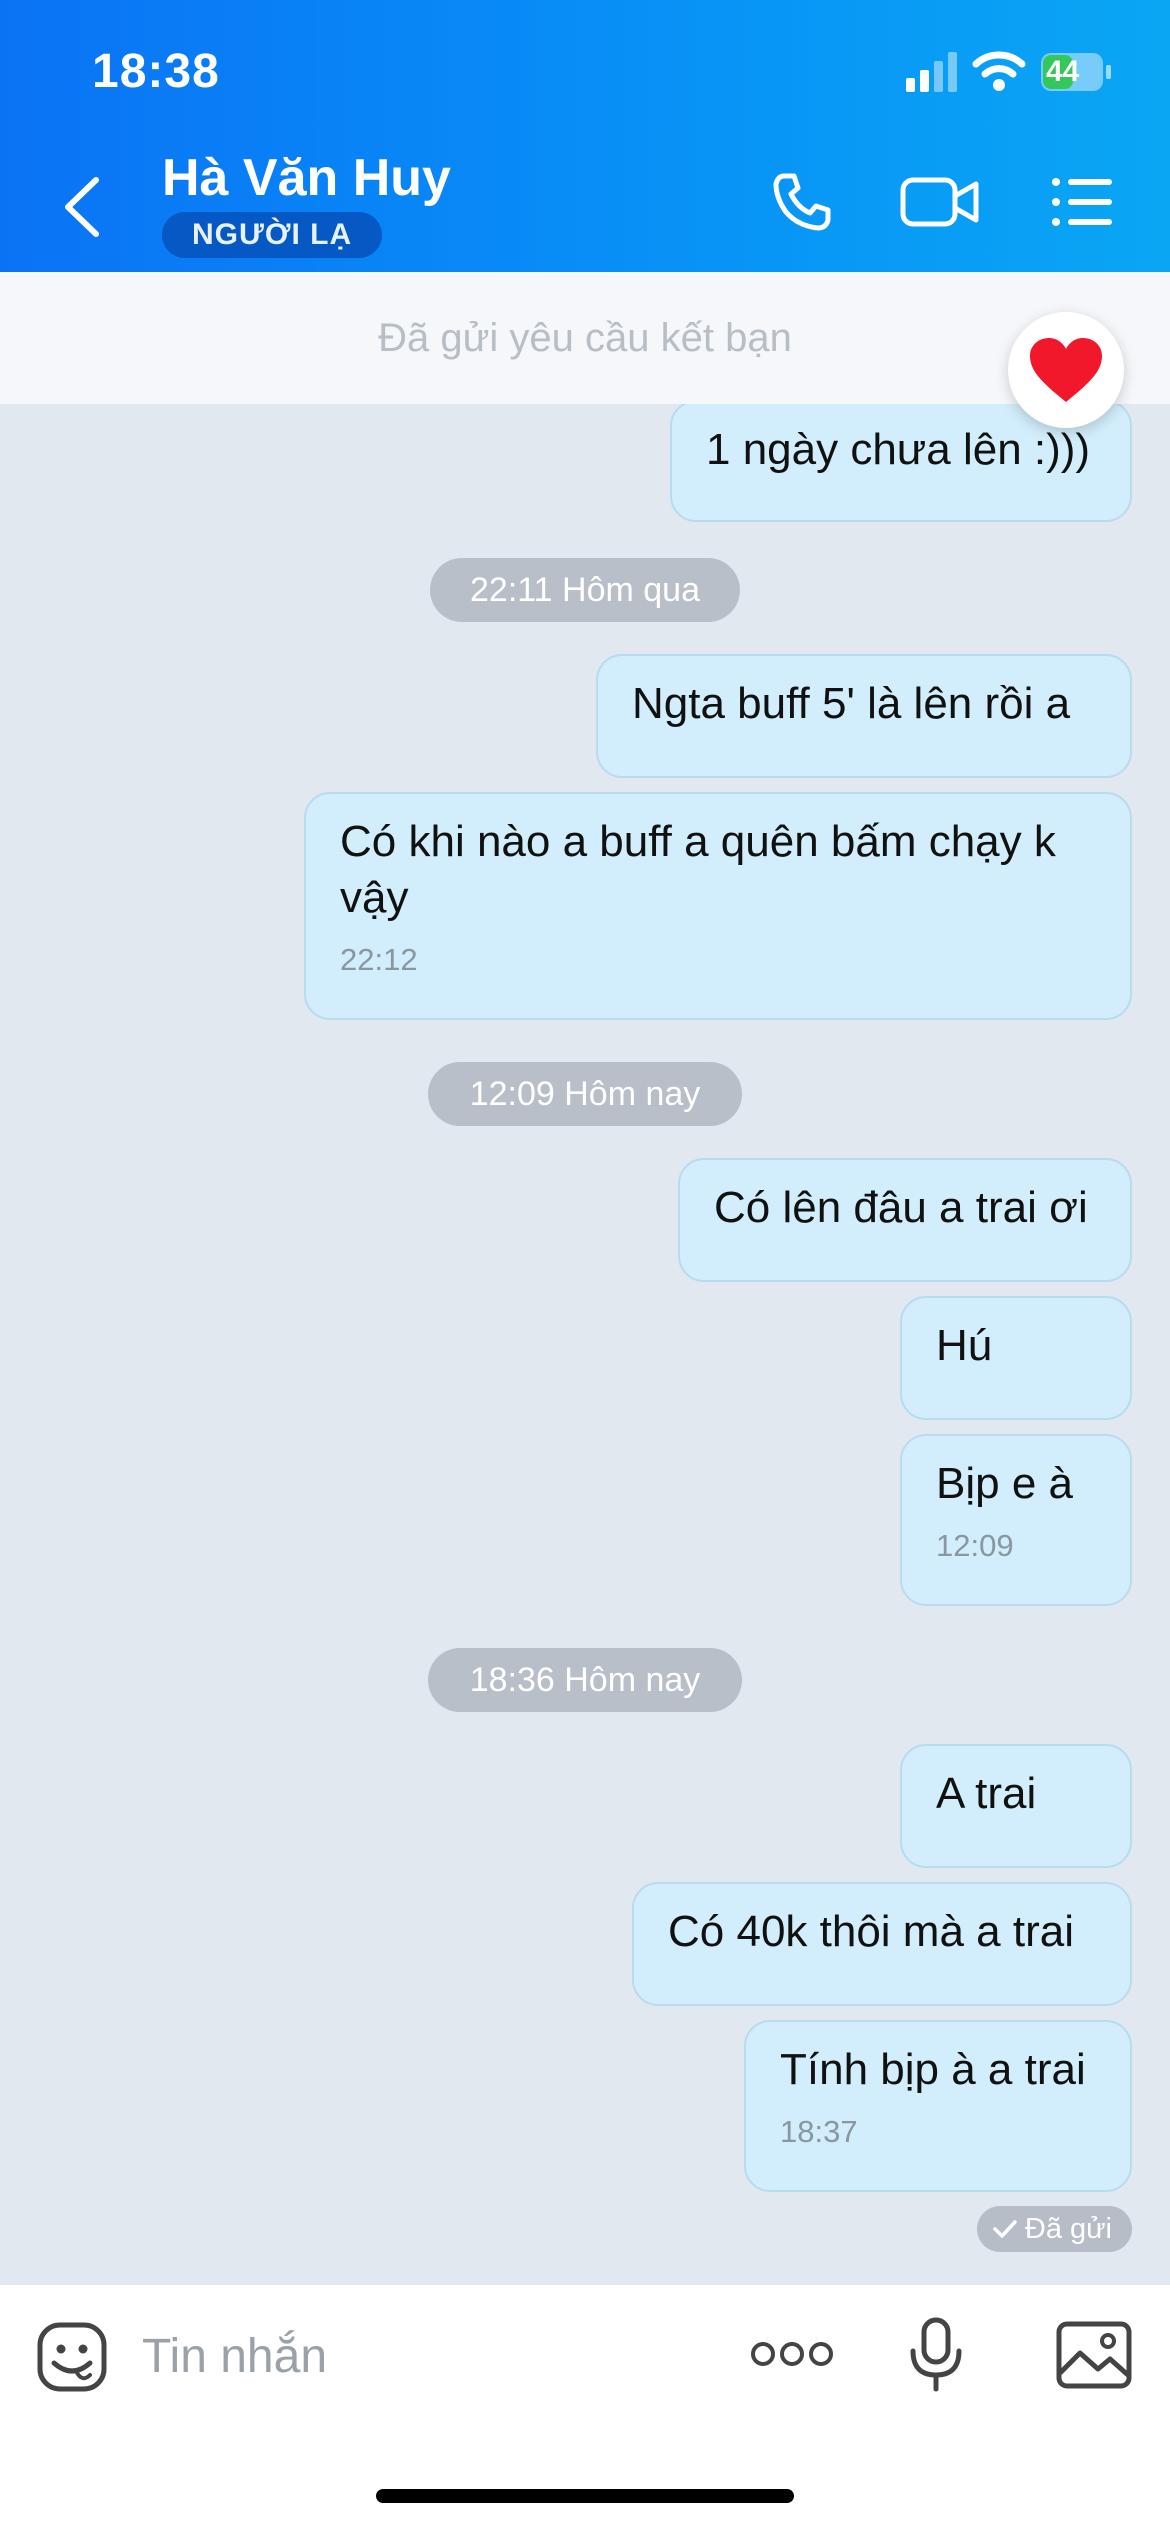 The image size is (1170, 2533). I want to click on message-bubble: A trai, so click(1016, 1806).